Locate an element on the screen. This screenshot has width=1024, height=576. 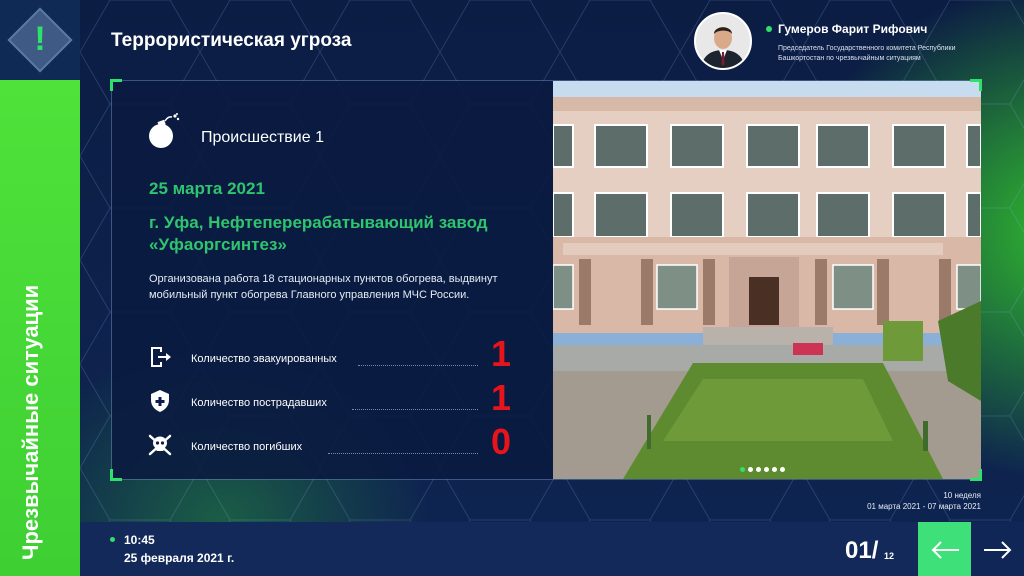
stat-evacuated: Количество эвакуированных 1 is located at coordinates (333, 355).